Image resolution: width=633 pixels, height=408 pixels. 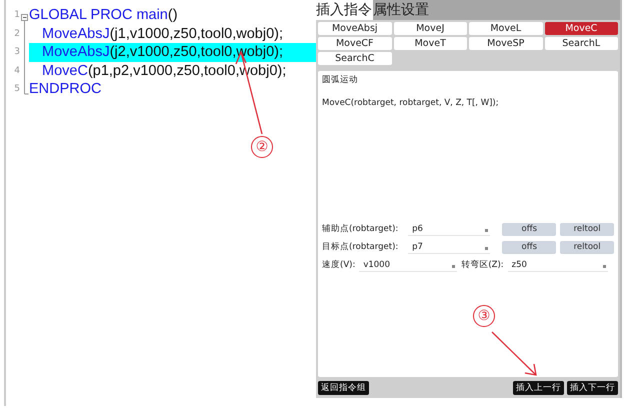 What do you see at coordinates (172, 15) in the screenshot?
I see `code-line: GLOBAL PROC main()` at bounding box center [172, 15].